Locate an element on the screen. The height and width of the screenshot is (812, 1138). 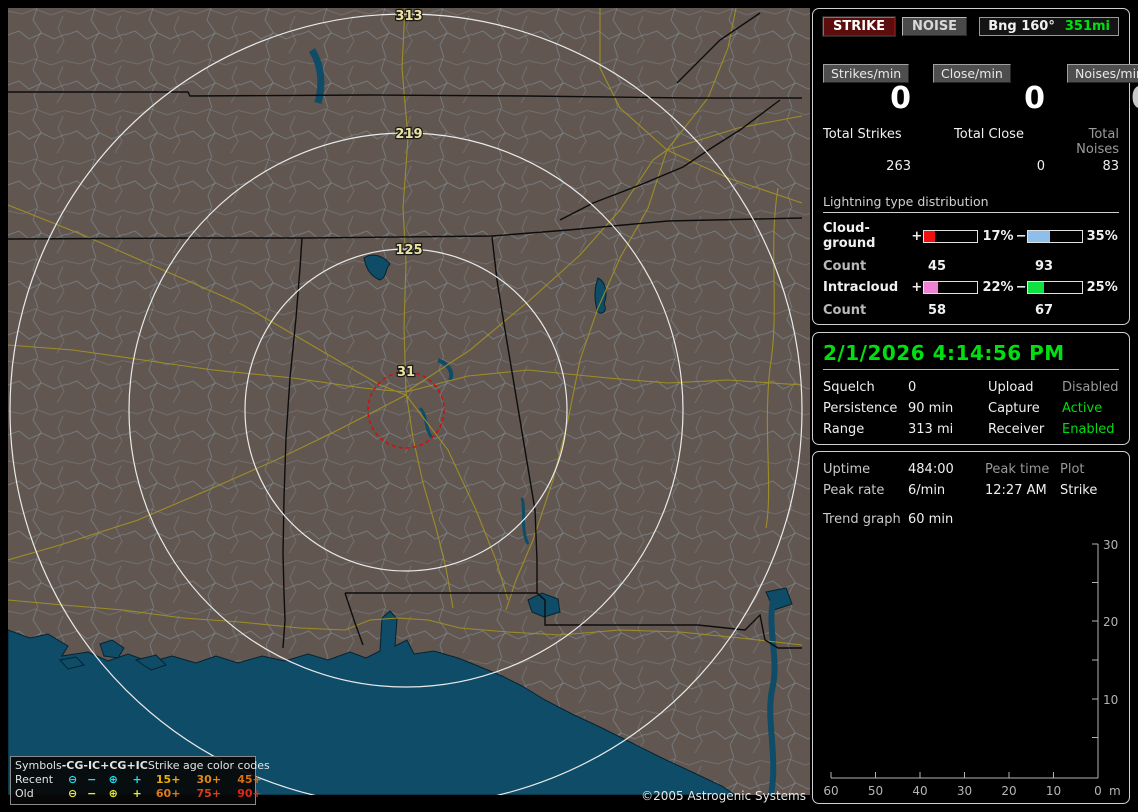
strikes-per-min-value: 0 is located at coordinates (900, 98).